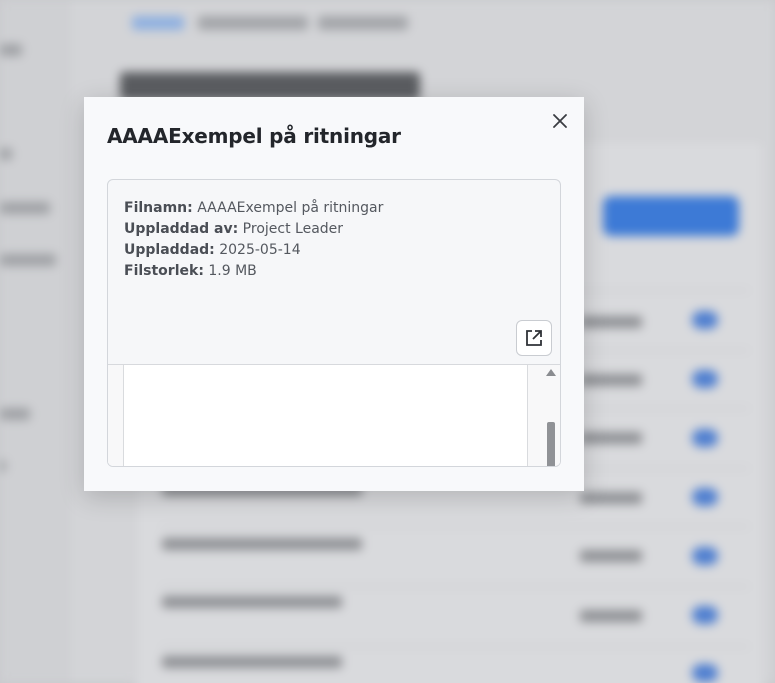 This screenshot has width=775, height=683. I want to click on scrollbar-thumb, so click(551, 444).